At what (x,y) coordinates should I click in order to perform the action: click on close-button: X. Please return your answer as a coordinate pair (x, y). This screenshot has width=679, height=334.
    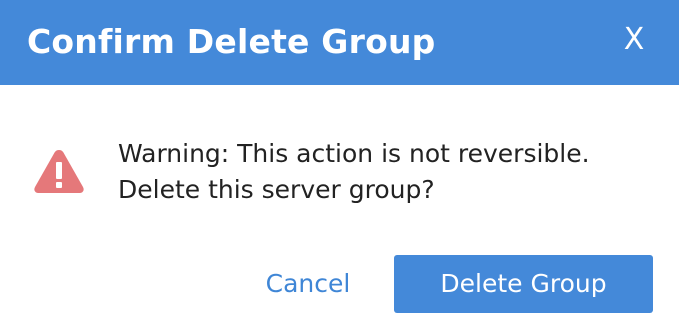
    Looking at the image, I should click on (634, 40).